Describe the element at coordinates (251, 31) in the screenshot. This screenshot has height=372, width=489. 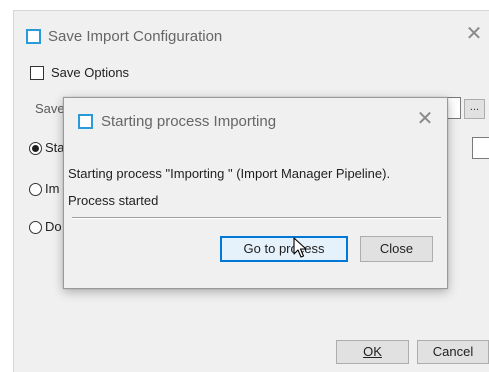
I see `outer-titlebar: Save Import Configuration ✕` at that location.